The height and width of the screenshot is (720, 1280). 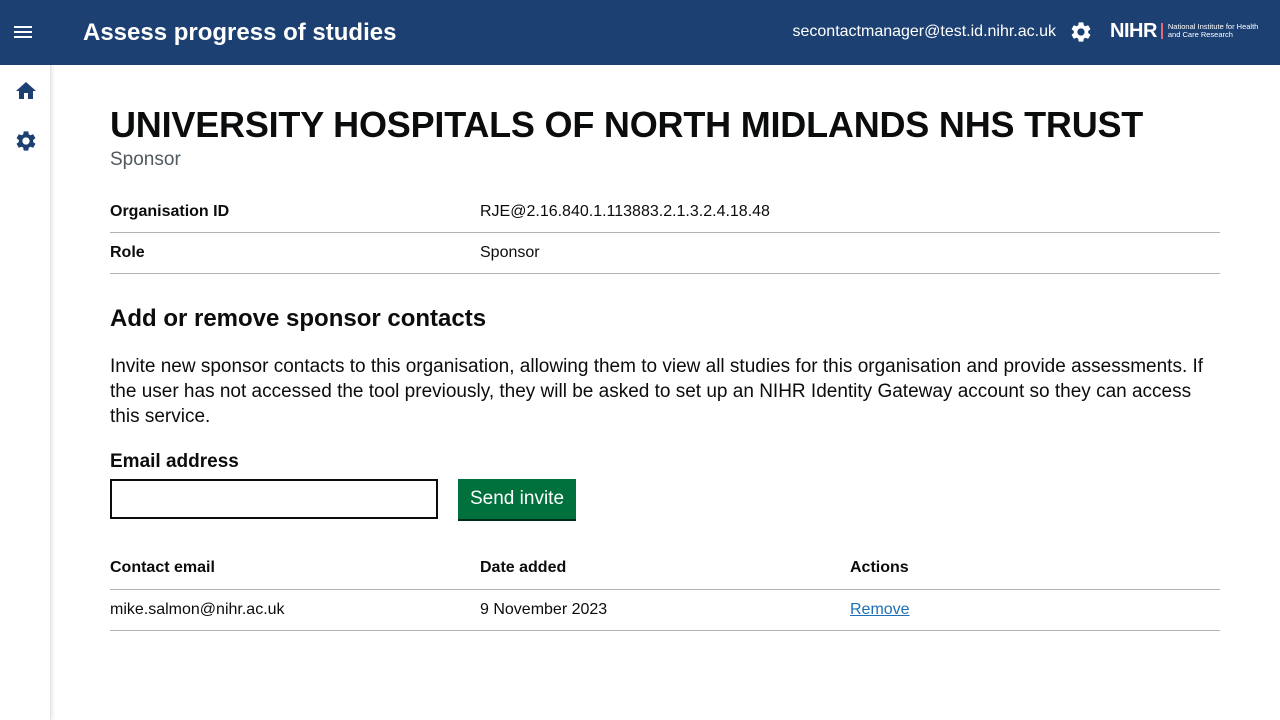 What do you see at coordinates (880, 609) in the screenshot?
I see `remove-link: Remove` at bounding box center [880, 609].